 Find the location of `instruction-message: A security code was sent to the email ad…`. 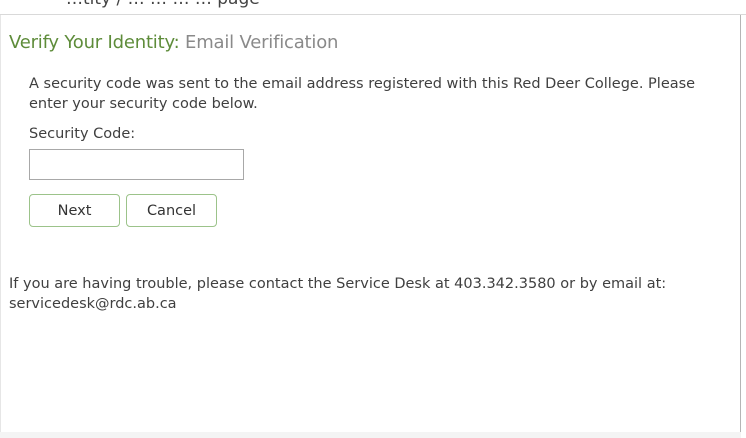

instruction-message: A security code was sent to the email ad… is located at coordinates (362, 94).